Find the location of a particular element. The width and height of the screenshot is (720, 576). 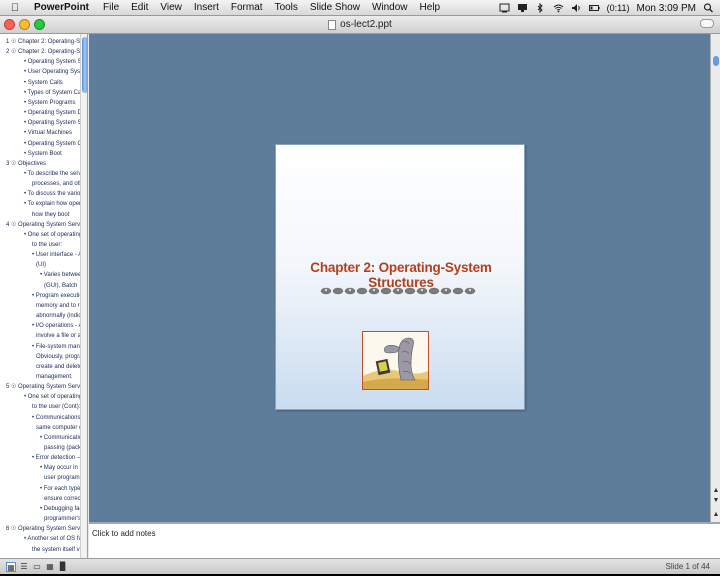

outline-bullet: • Types of System Calls is located at coordinates (55, 93).